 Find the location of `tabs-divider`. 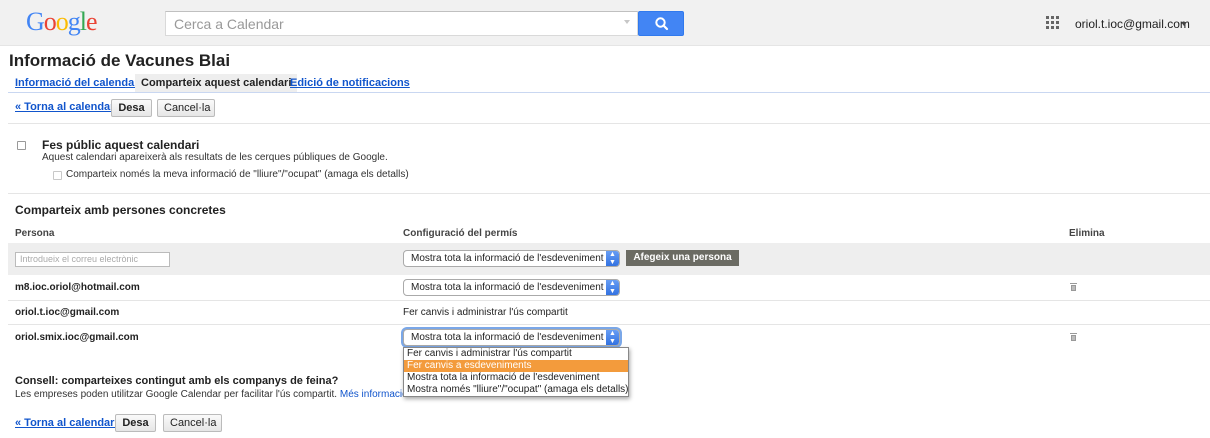

tabs-divider is located at coordinates (609, 92).